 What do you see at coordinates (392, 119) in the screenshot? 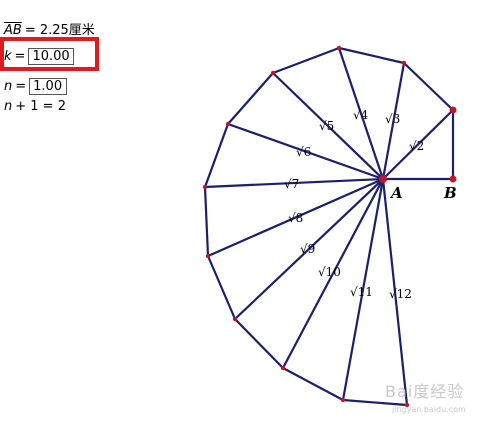
I see `sqrt-label: √3` at bounding box center [392, 119].